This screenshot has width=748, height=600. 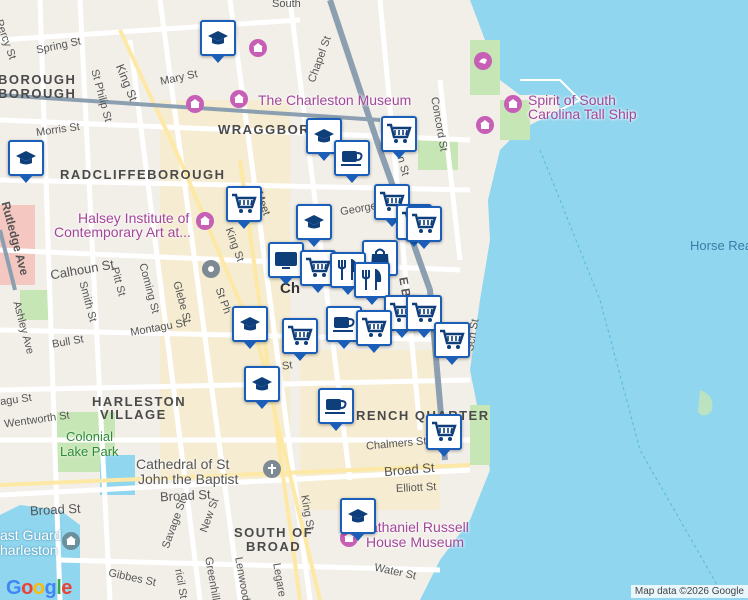 I want to click on google-logo: Google, so click(x=39, y=588).